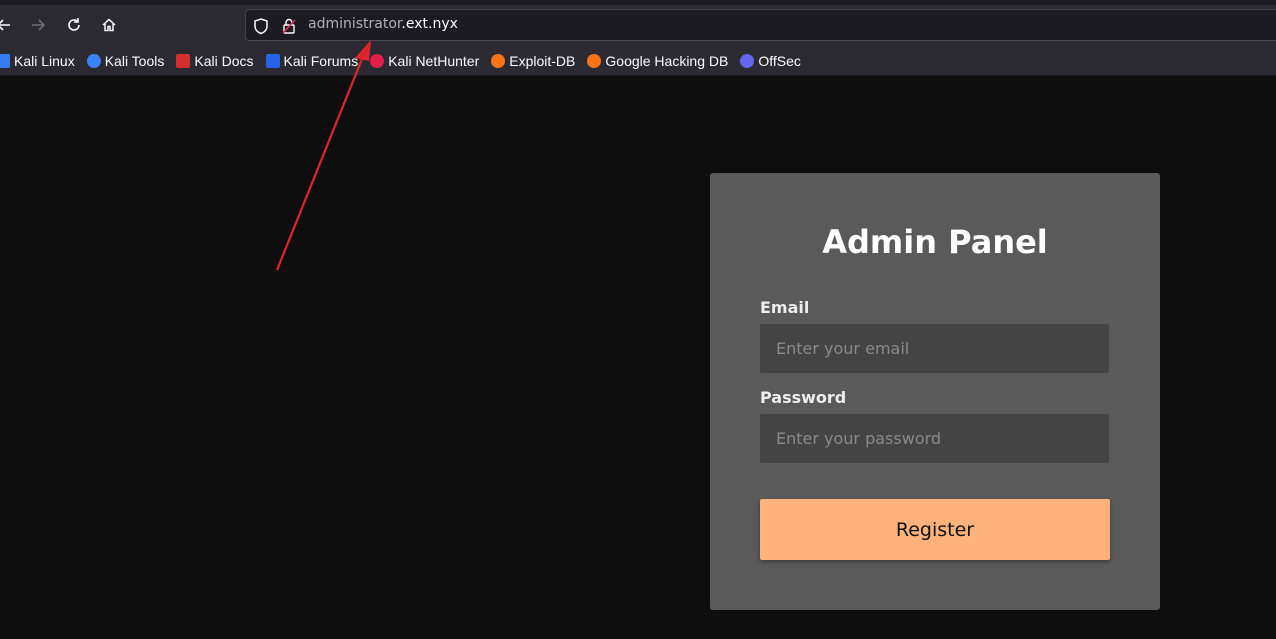 The width and height of the screenshot is (1276, 639). I want to click on reload-button, so click(74, 25).